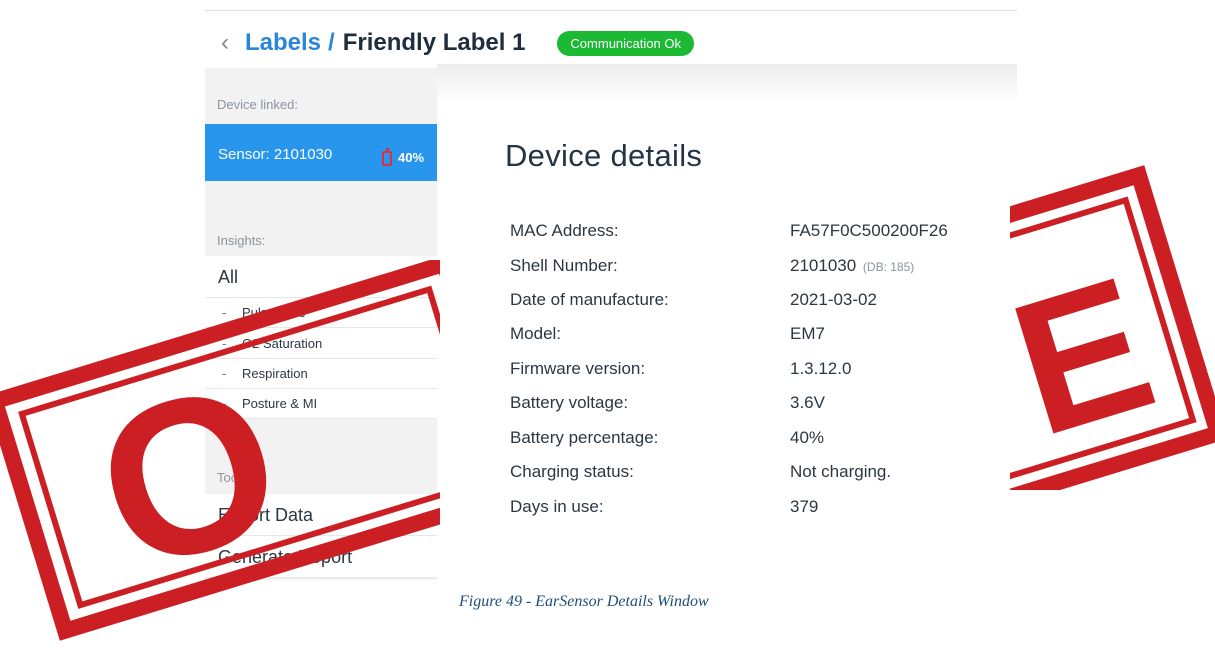  What do you see at coordinates (888, 267) in the screenshot?
I see `db-note: (DB: 185)` at bounding box center [888, 267].